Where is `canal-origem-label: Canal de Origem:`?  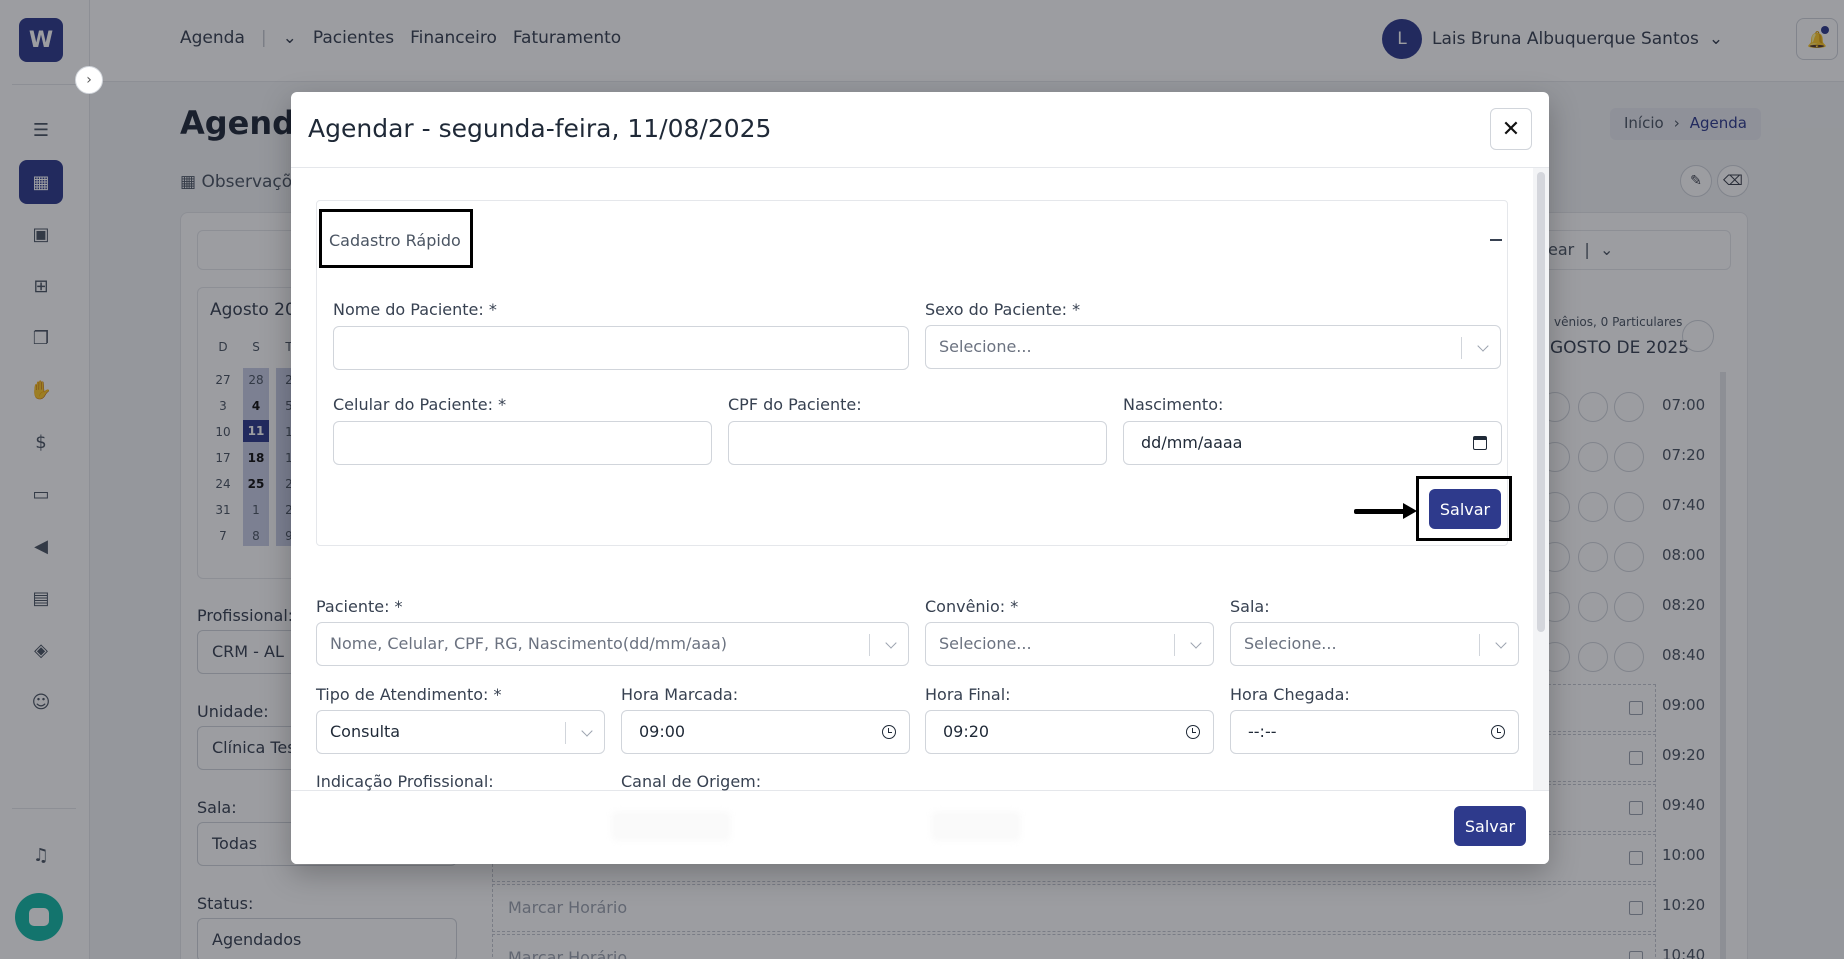 canal-origem-label: Canal de Origem: is located at coordinates (691, 781).